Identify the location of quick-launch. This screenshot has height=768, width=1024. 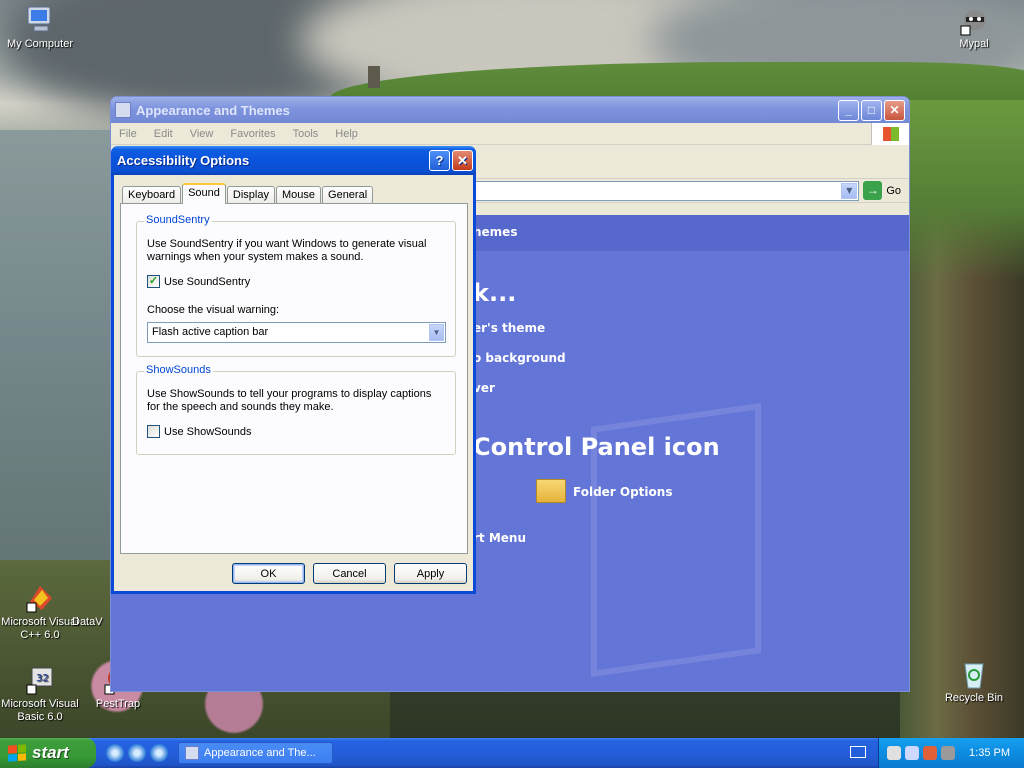
(137, 753).